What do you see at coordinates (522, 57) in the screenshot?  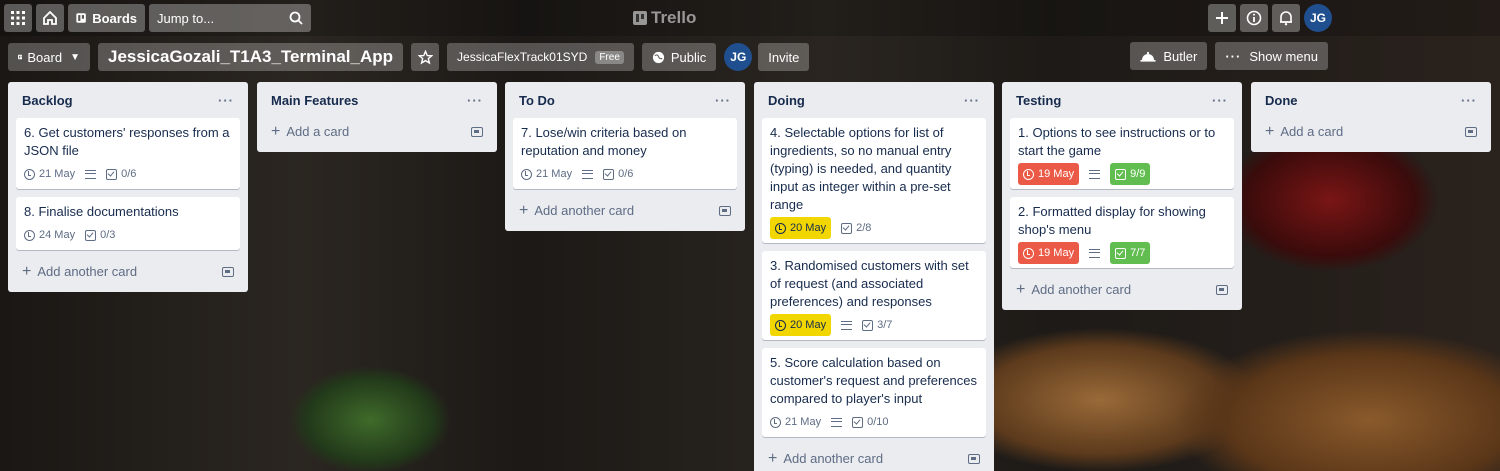 I see `team-label: JessicaFlexTrack01SYD` at bounding box center [522, 57].